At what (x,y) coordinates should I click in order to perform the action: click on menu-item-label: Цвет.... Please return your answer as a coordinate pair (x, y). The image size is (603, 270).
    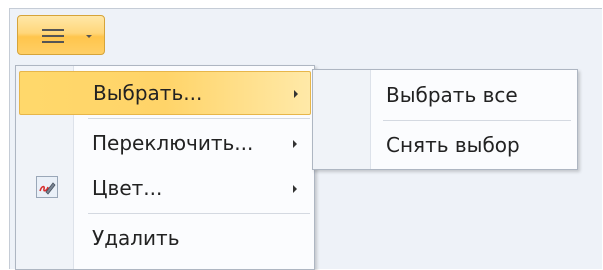
    Looking at the image, I should click on (127, 188).